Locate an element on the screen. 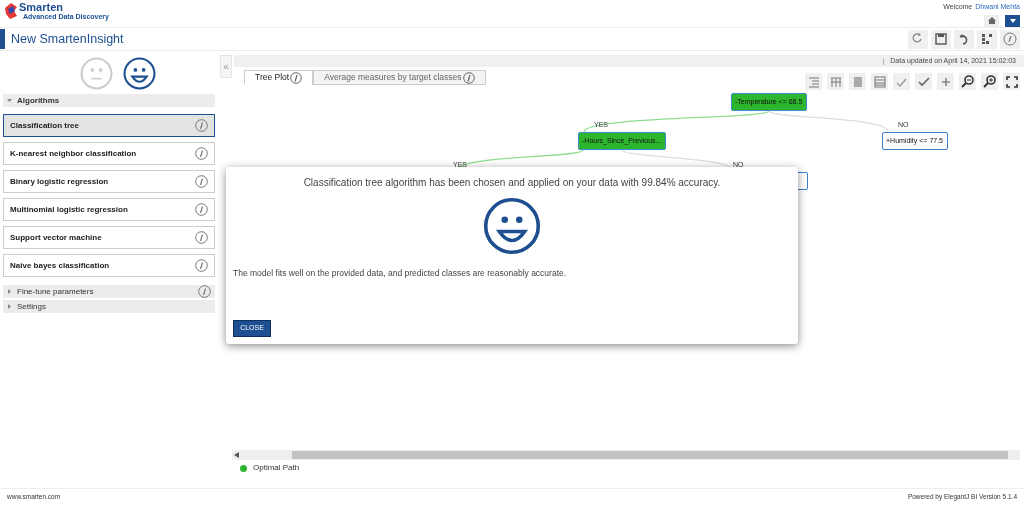  user-menu-button is located at coordinates (1012, 20).